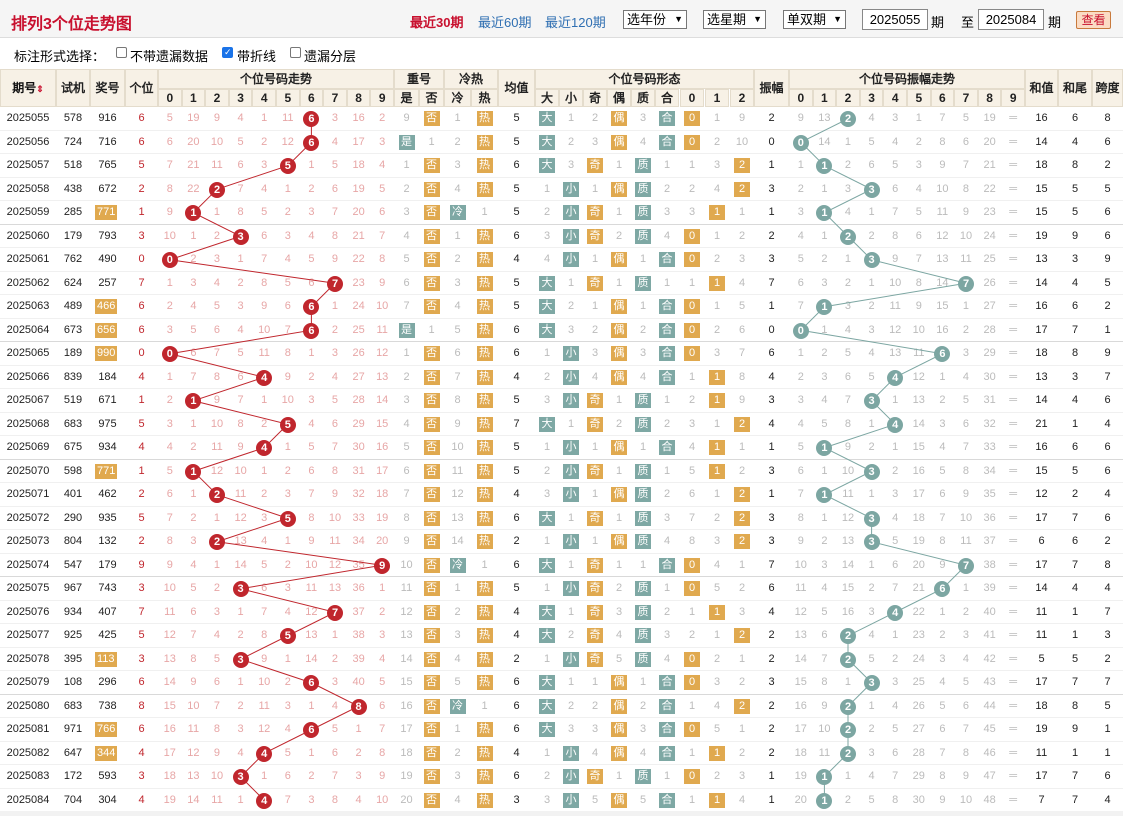  Describe the element at coordinates (814, 19) in the screenshot. I see `parity-select: 单双期 ▼` at that location.